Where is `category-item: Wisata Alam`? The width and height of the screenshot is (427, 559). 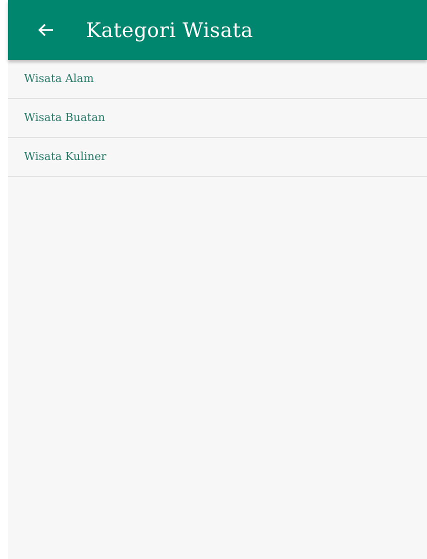 category-item: Wisata Alam is located at coordinates (217, 79).